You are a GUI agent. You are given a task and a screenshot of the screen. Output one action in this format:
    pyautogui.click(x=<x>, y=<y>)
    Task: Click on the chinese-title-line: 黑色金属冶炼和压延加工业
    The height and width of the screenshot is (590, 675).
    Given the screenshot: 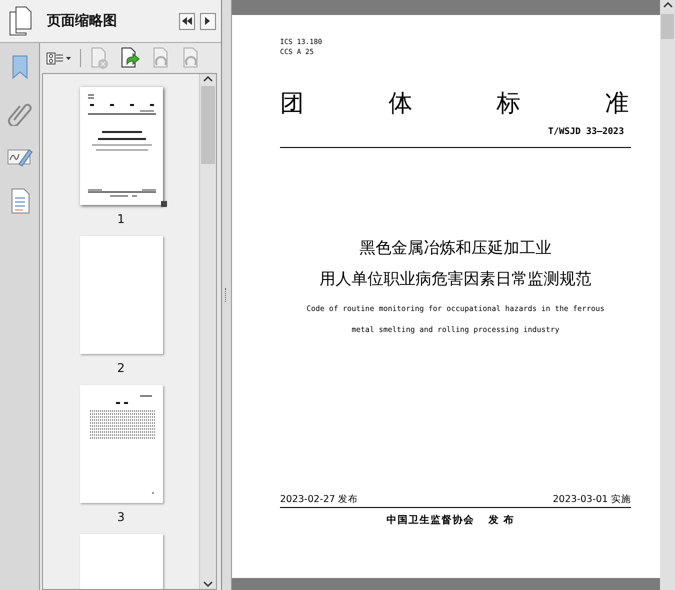 What is the action you would take?
    pyautogui.click(x=456, y=248)
    